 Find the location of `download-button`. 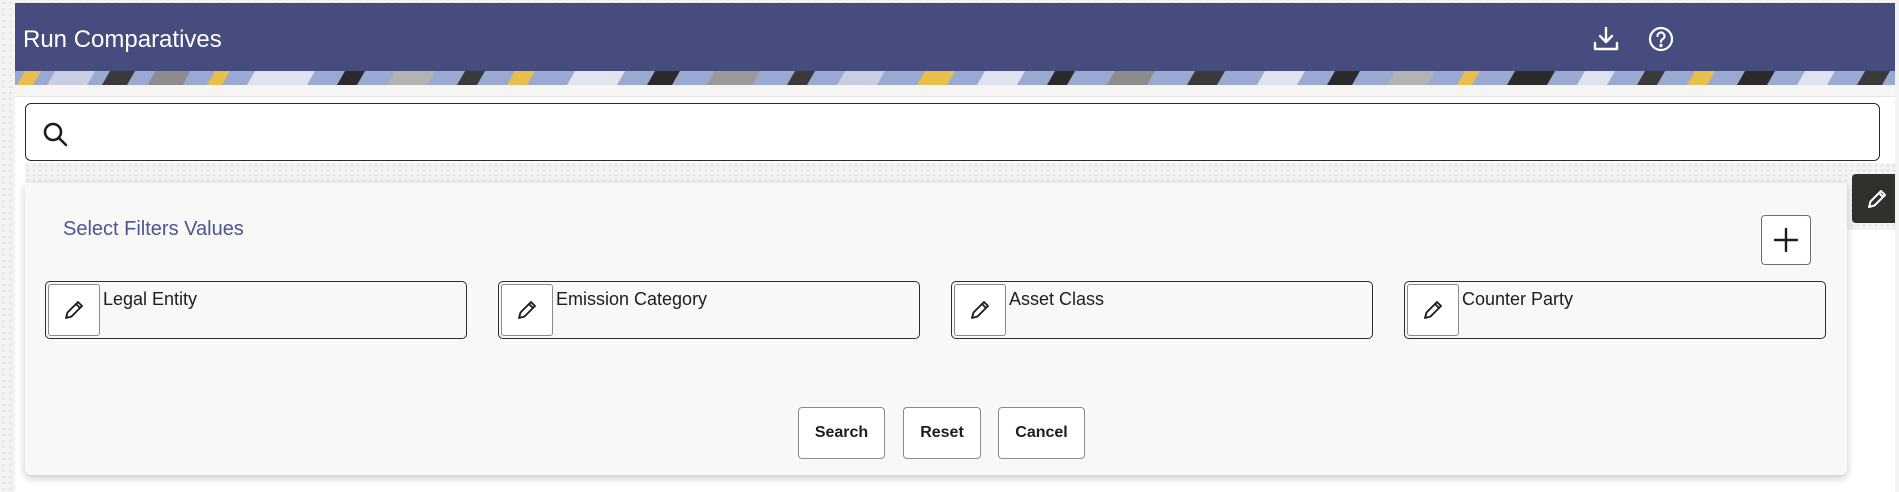

download-button is located at coordinates (1606, 39).